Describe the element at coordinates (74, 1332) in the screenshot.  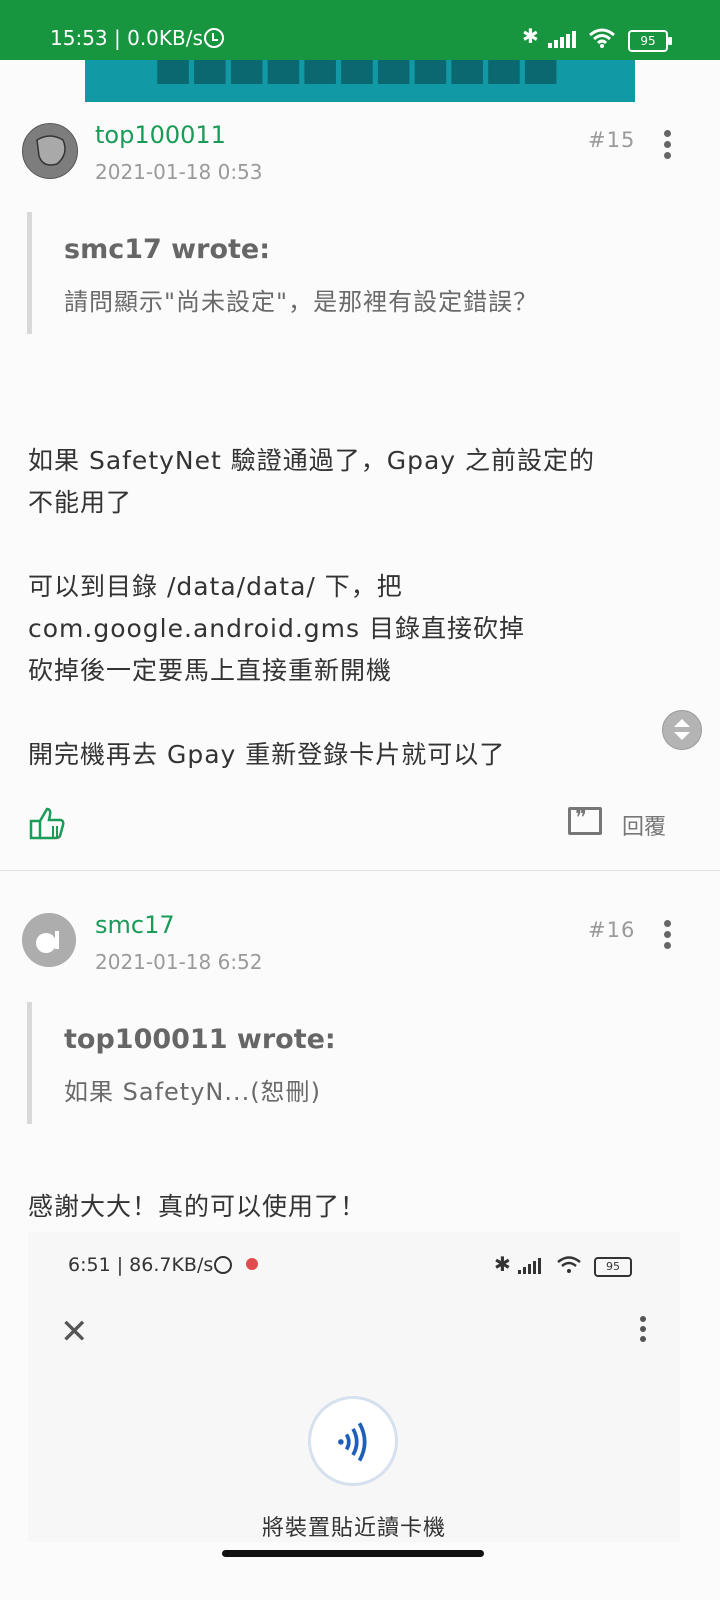
I see `close-icon: ✕` at that location.